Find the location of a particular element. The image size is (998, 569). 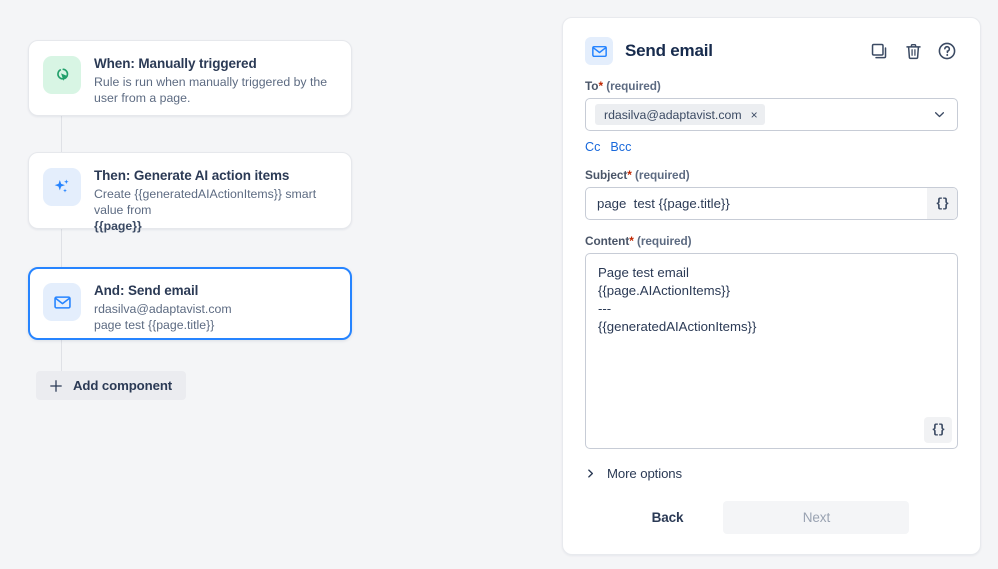

panel-title: Send email is located at coordinates (669, 50).